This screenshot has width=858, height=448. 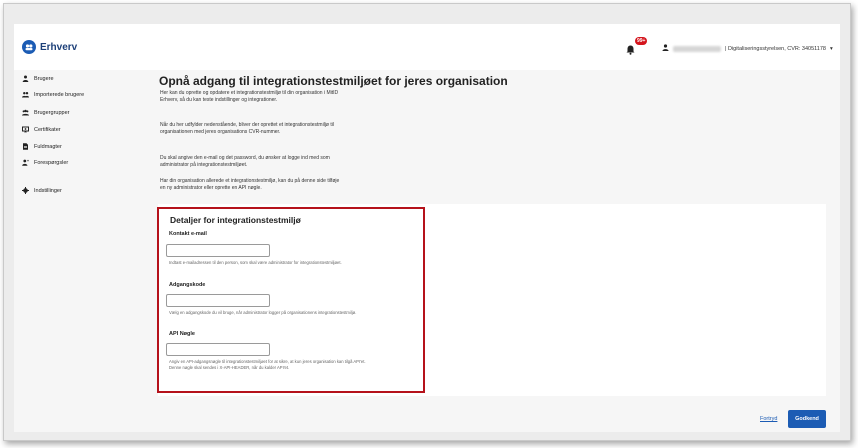 I want to click on sidebar-item-forespoergsler: Forespørgsler, so click(x=45, y=162).